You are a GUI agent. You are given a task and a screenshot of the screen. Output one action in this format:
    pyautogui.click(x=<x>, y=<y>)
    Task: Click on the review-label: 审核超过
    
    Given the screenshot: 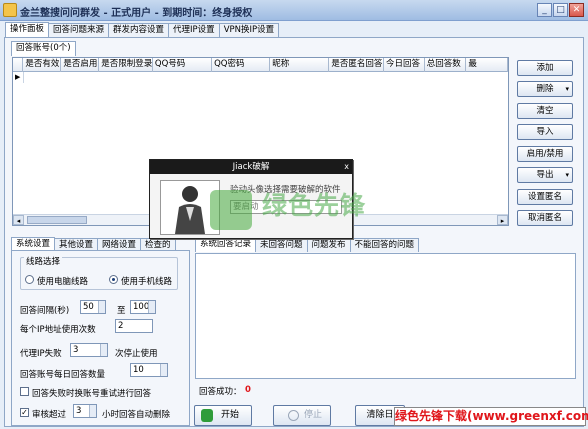 What is the action you would take?
    pyautogui.click(x=49, y=415)
    